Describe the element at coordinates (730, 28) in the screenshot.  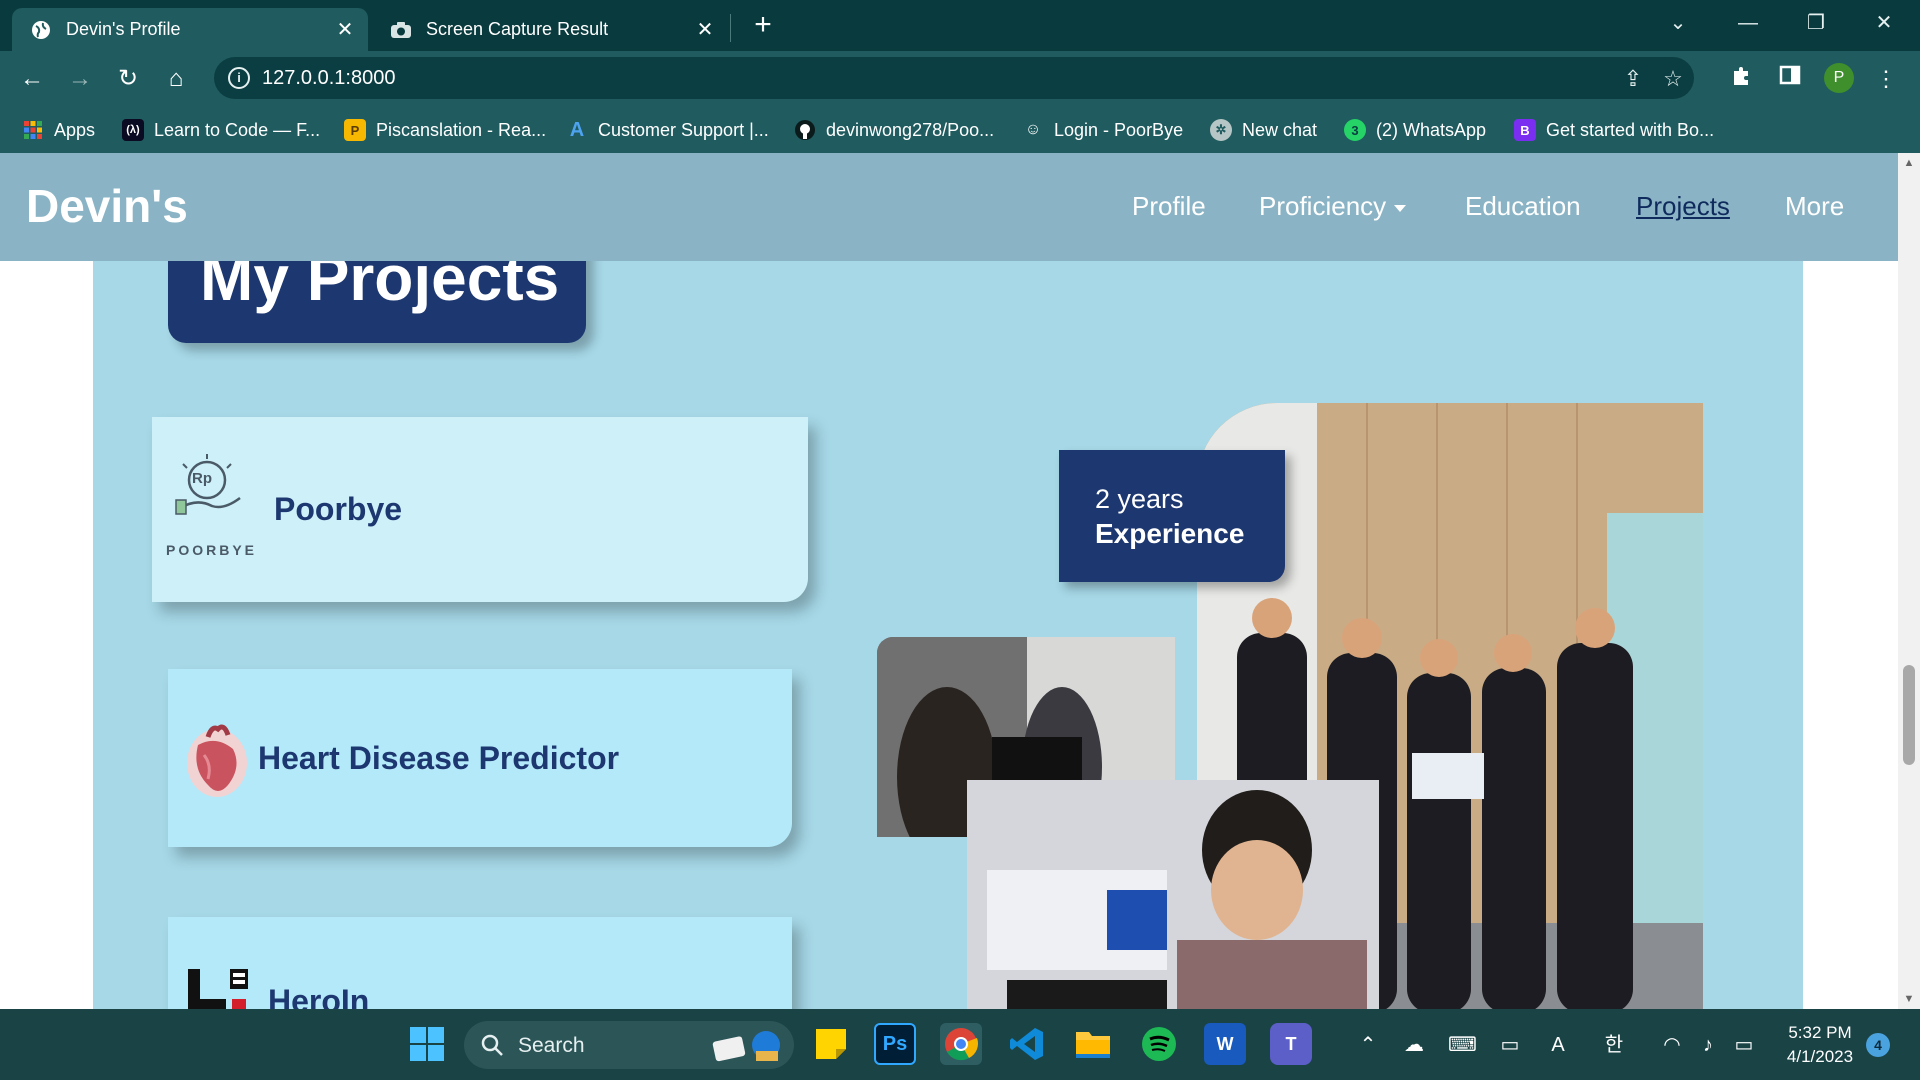
I see `tab-divider` at that location.